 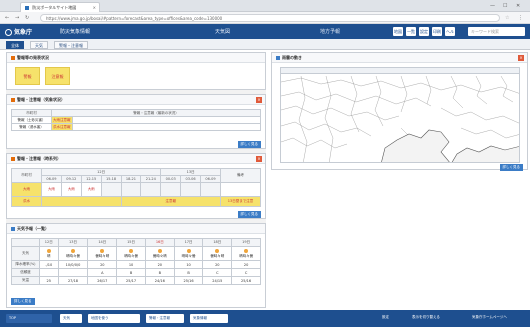 What do you see at coordinates (136, 58) in the screenshot?
I see `panel-header: 警報等の発表状況` at bounding box center [136, 58].